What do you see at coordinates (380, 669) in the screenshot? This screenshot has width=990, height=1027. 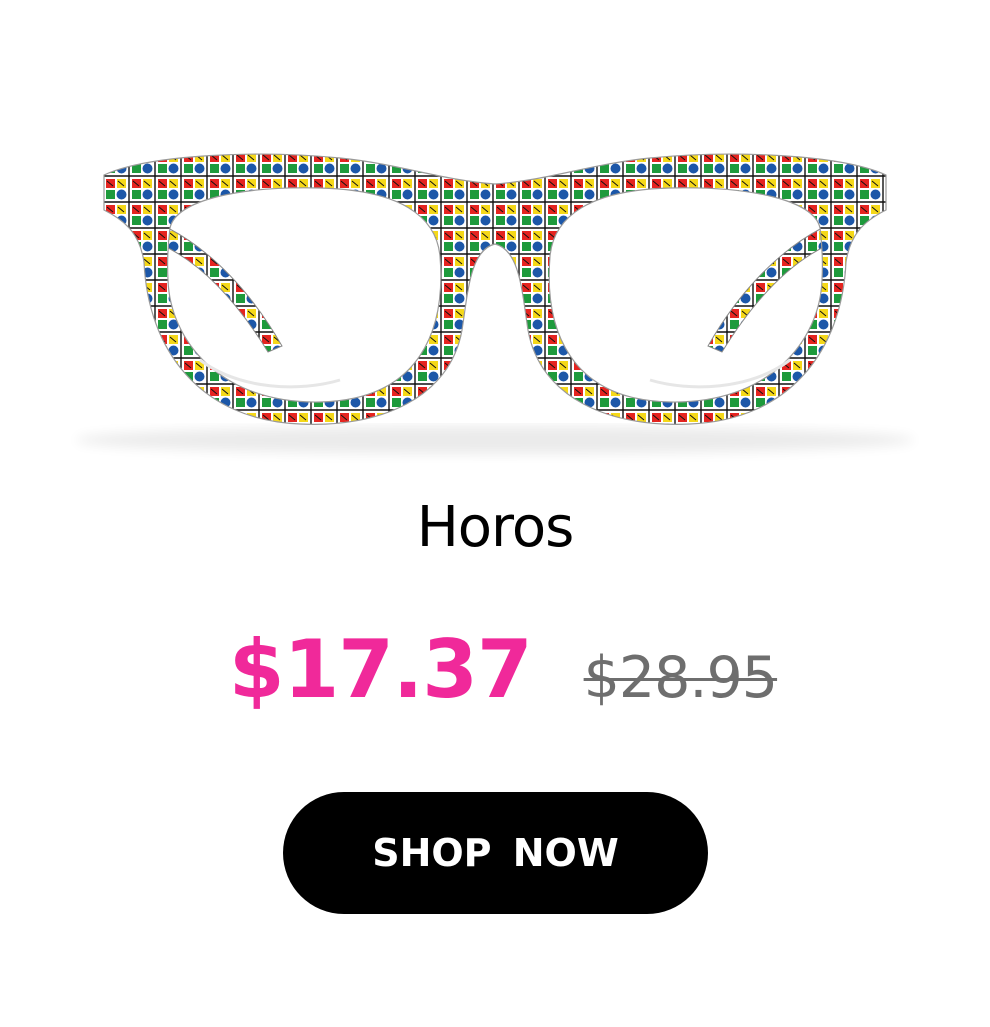 I see `sale-price: $17.37` at bounding box center [380, 669].